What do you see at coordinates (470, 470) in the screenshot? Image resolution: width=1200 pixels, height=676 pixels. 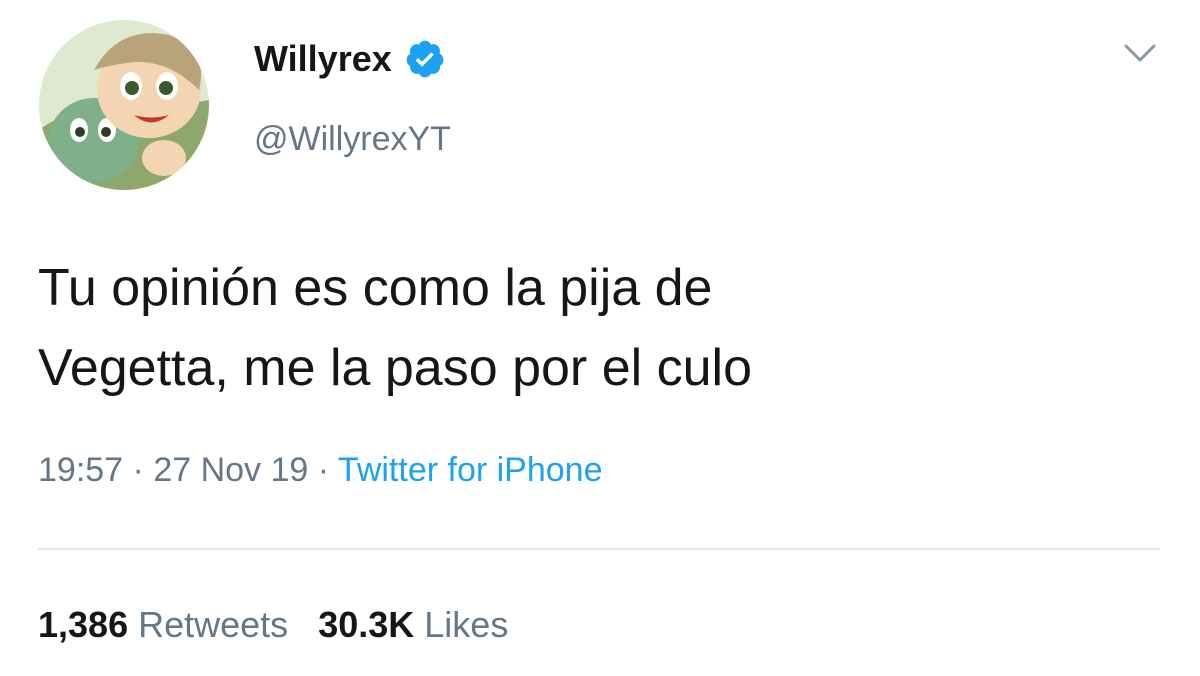 I see `tweet-source-link: Twitter for iPhone` at bounding box center [470, 470].